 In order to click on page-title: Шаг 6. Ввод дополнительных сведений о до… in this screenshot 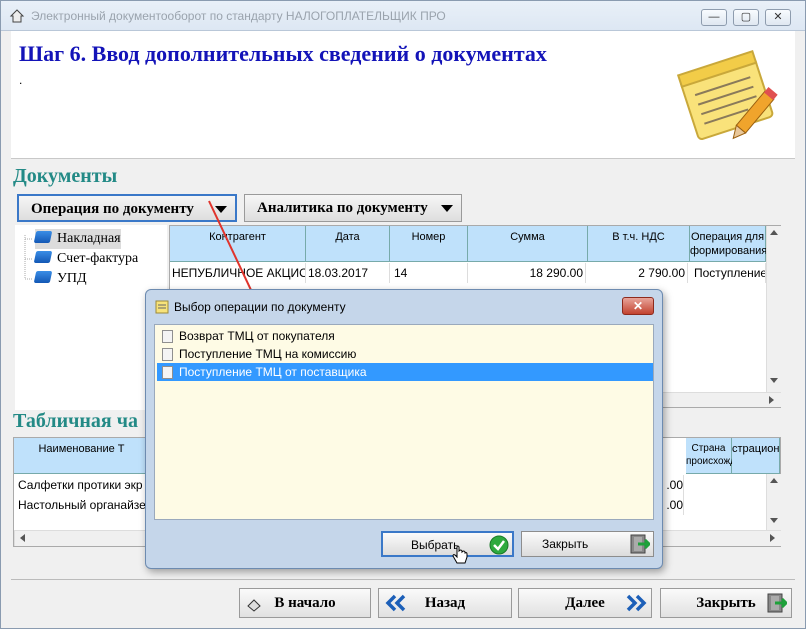, I will do `click(283, 53)`.